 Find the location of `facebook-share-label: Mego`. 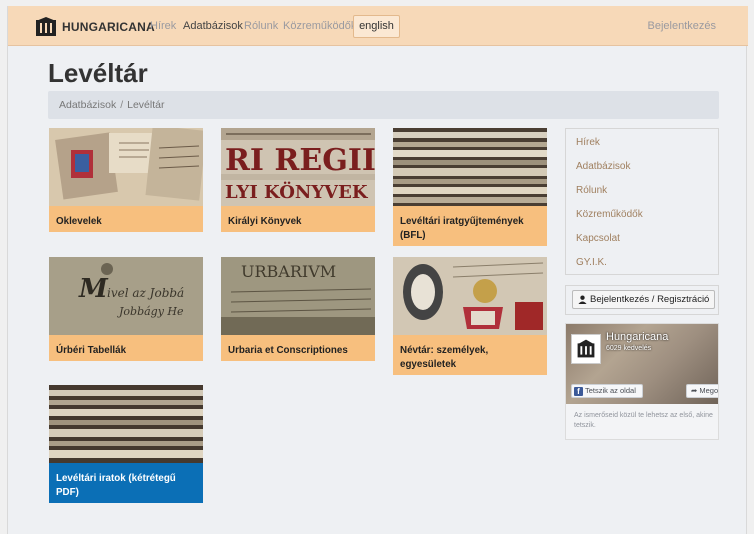

facebook-share-label: Mego is located at coordinates (709, 390).